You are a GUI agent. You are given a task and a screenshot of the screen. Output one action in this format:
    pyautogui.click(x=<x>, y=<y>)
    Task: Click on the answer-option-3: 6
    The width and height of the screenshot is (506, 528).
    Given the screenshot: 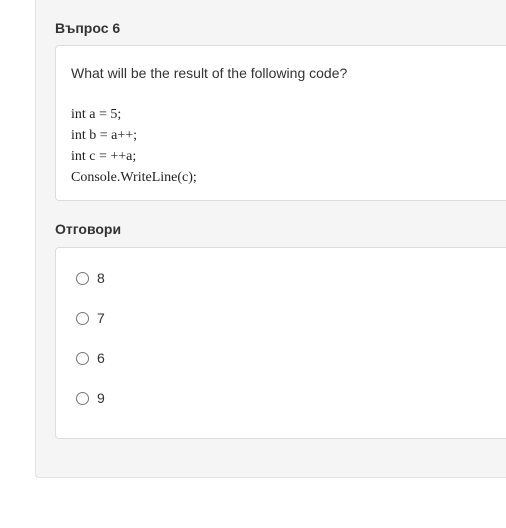 What is the action you would take?
    pyautogui.click(x=90, y=358)
    